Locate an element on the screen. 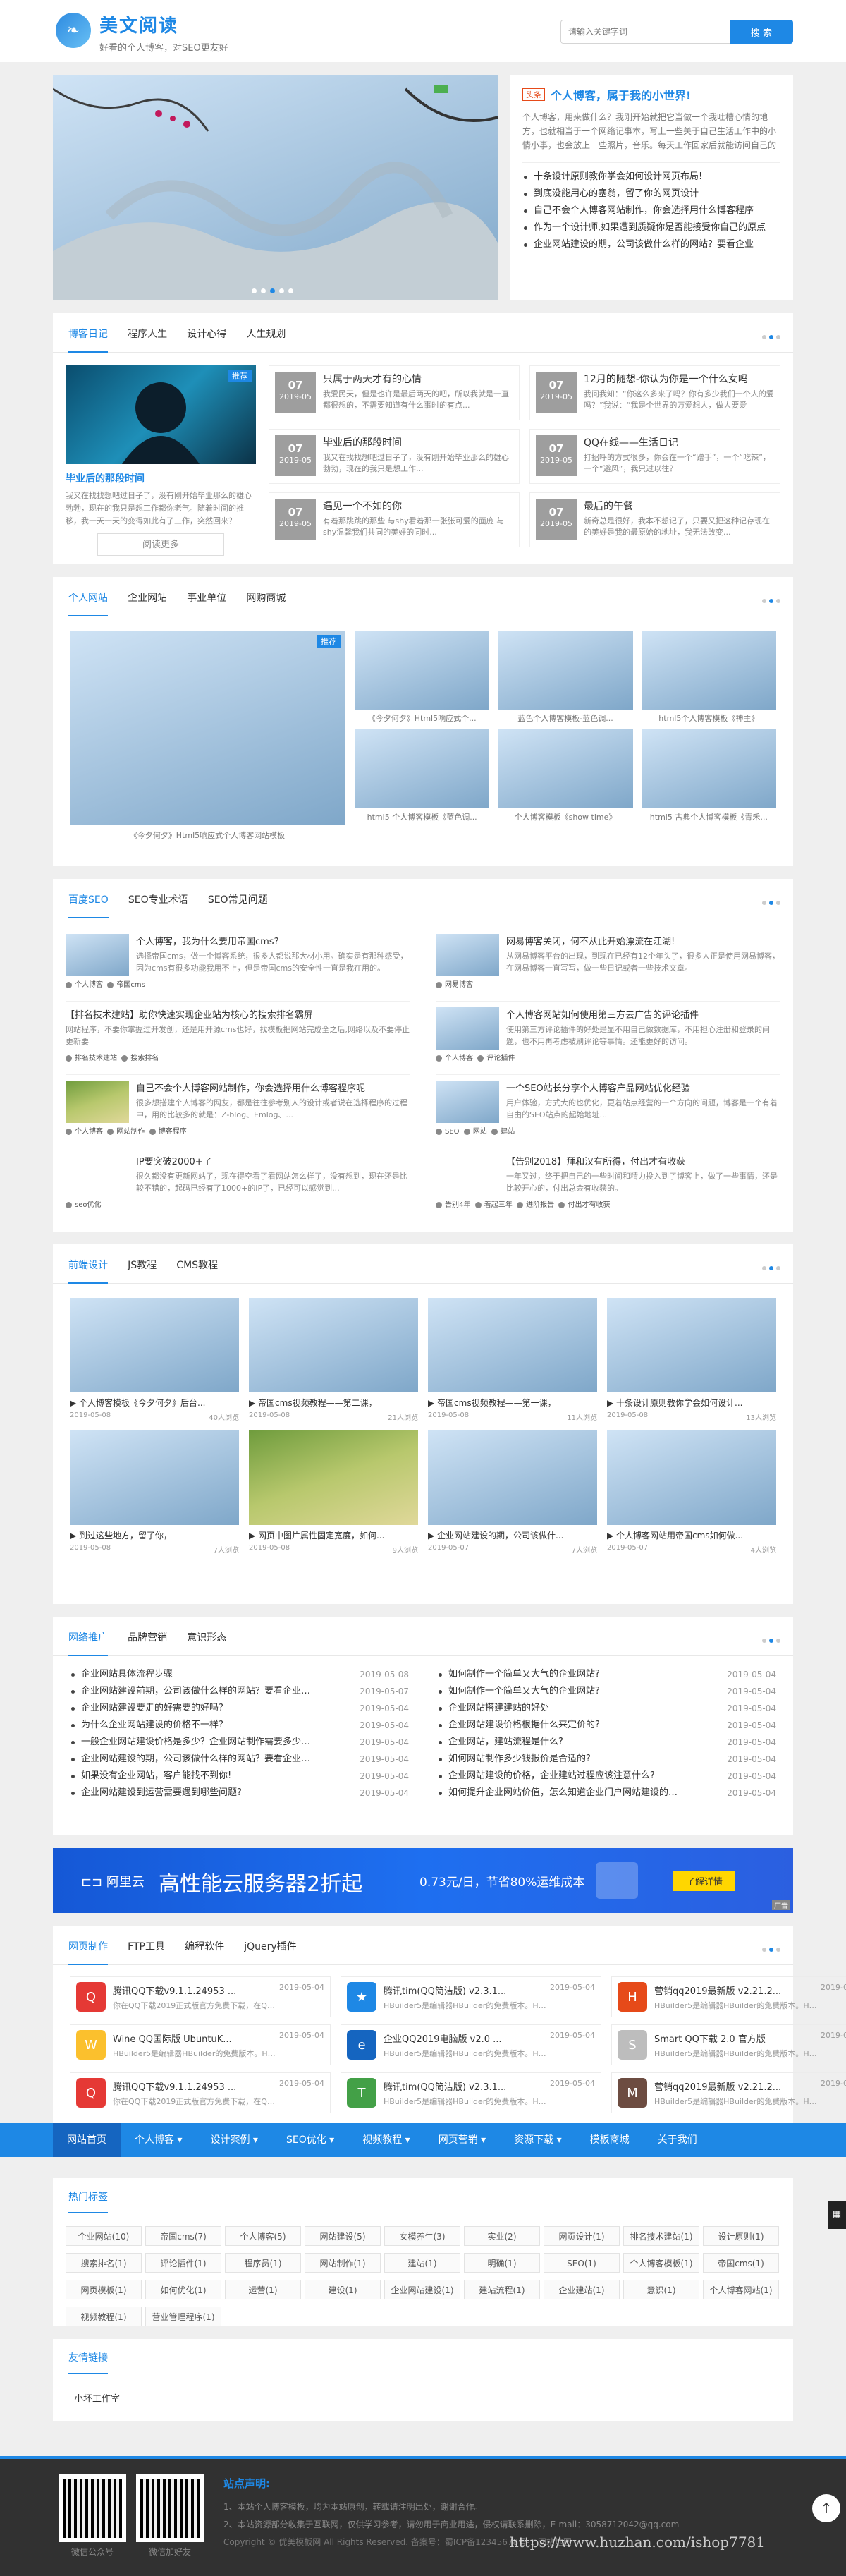  design-card: ▶ 个人博客网站用帝国cms如何做... 2019-05-07 4人浏览 is located at coordinates (691, 1492).